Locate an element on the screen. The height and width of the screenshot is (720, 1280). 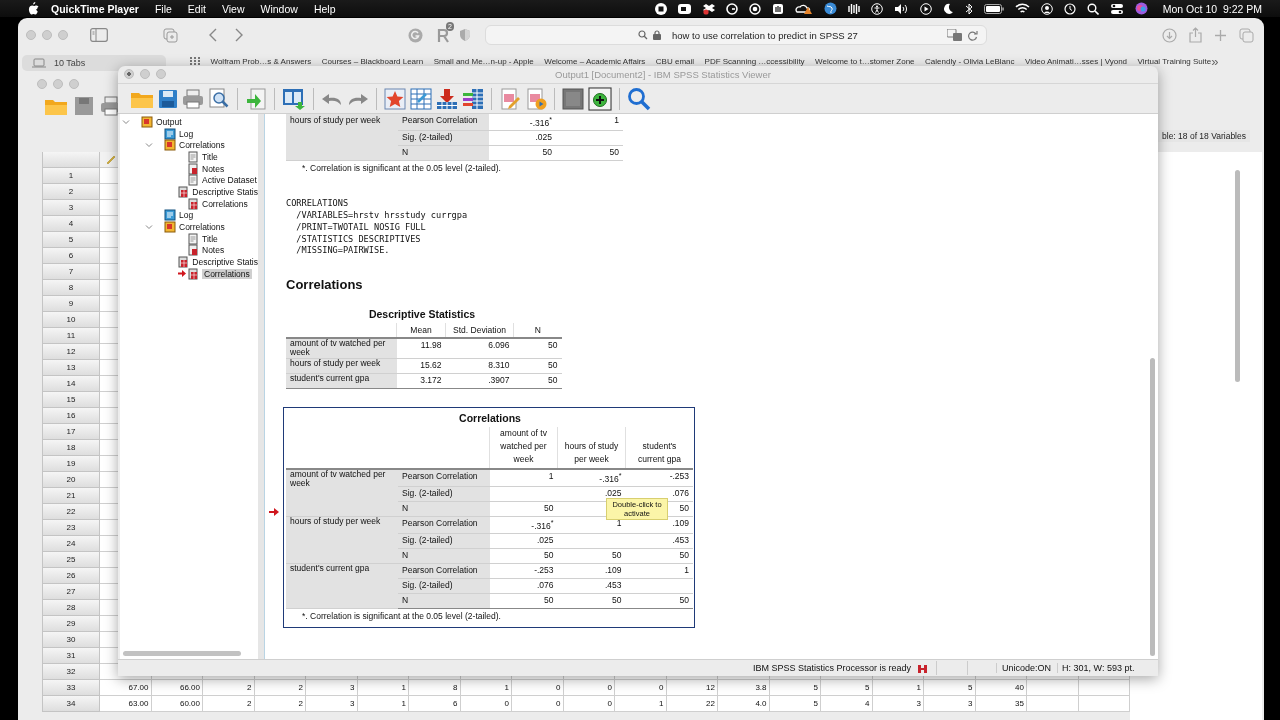
table-cell: 12 is located at coordinates (692, 688).